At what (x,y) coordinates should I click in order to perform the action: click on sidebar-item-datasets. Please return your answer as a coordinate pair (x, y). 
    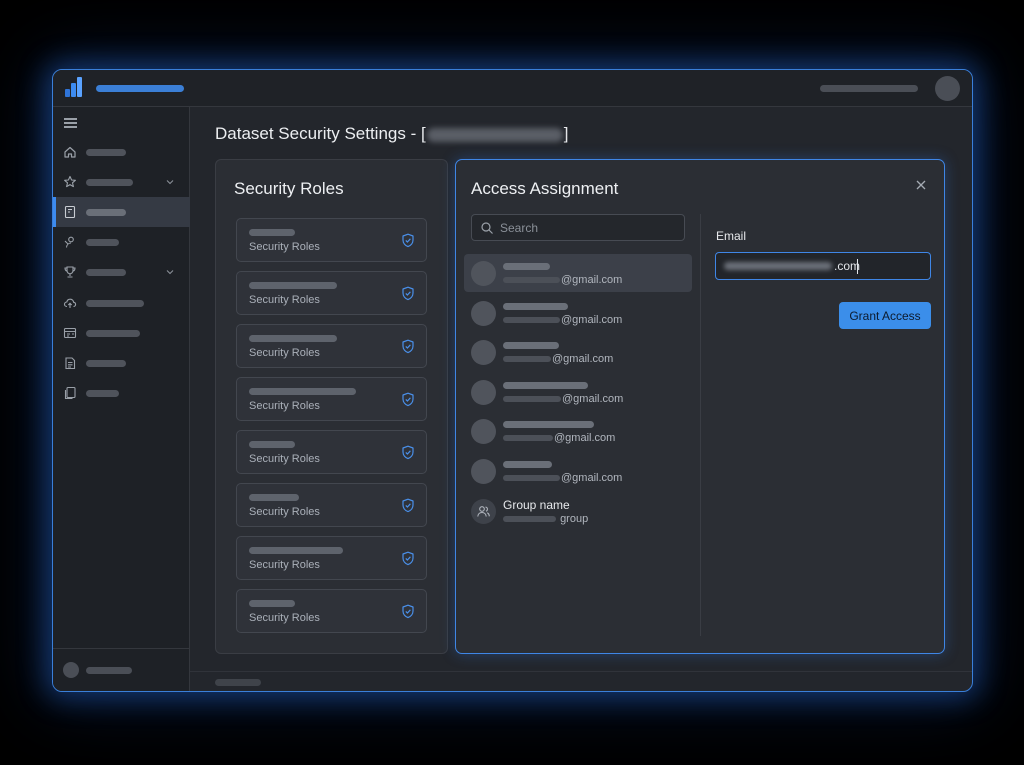
    Looking at the image, I should click on (121, 212).